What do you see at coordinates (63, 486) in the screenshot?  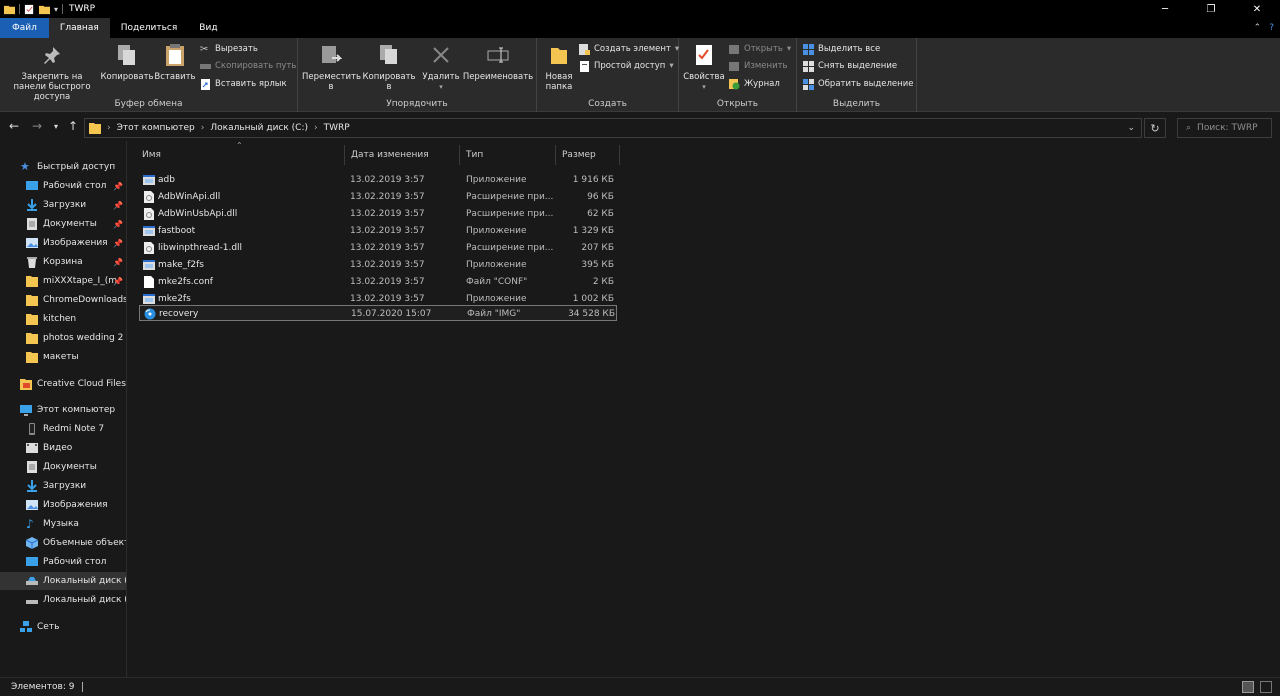 I see `nav-pc-downloads: Загрузки` at bounding box center [63, 486].